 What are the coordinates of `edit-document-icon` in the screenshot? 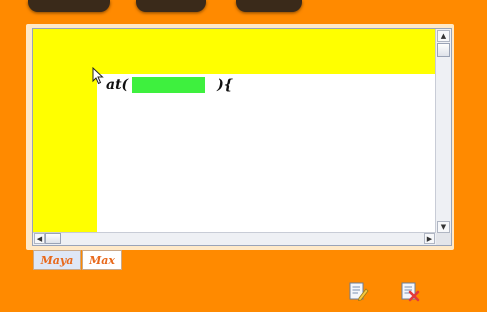 It's located at (358, 291).